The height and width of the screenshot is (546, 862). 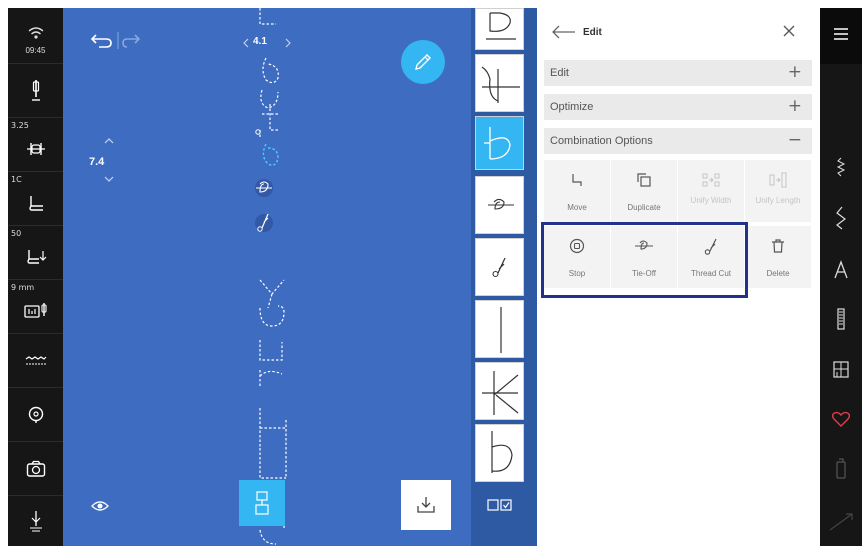 I want to click on menu-button, so click(x=841, y=36).